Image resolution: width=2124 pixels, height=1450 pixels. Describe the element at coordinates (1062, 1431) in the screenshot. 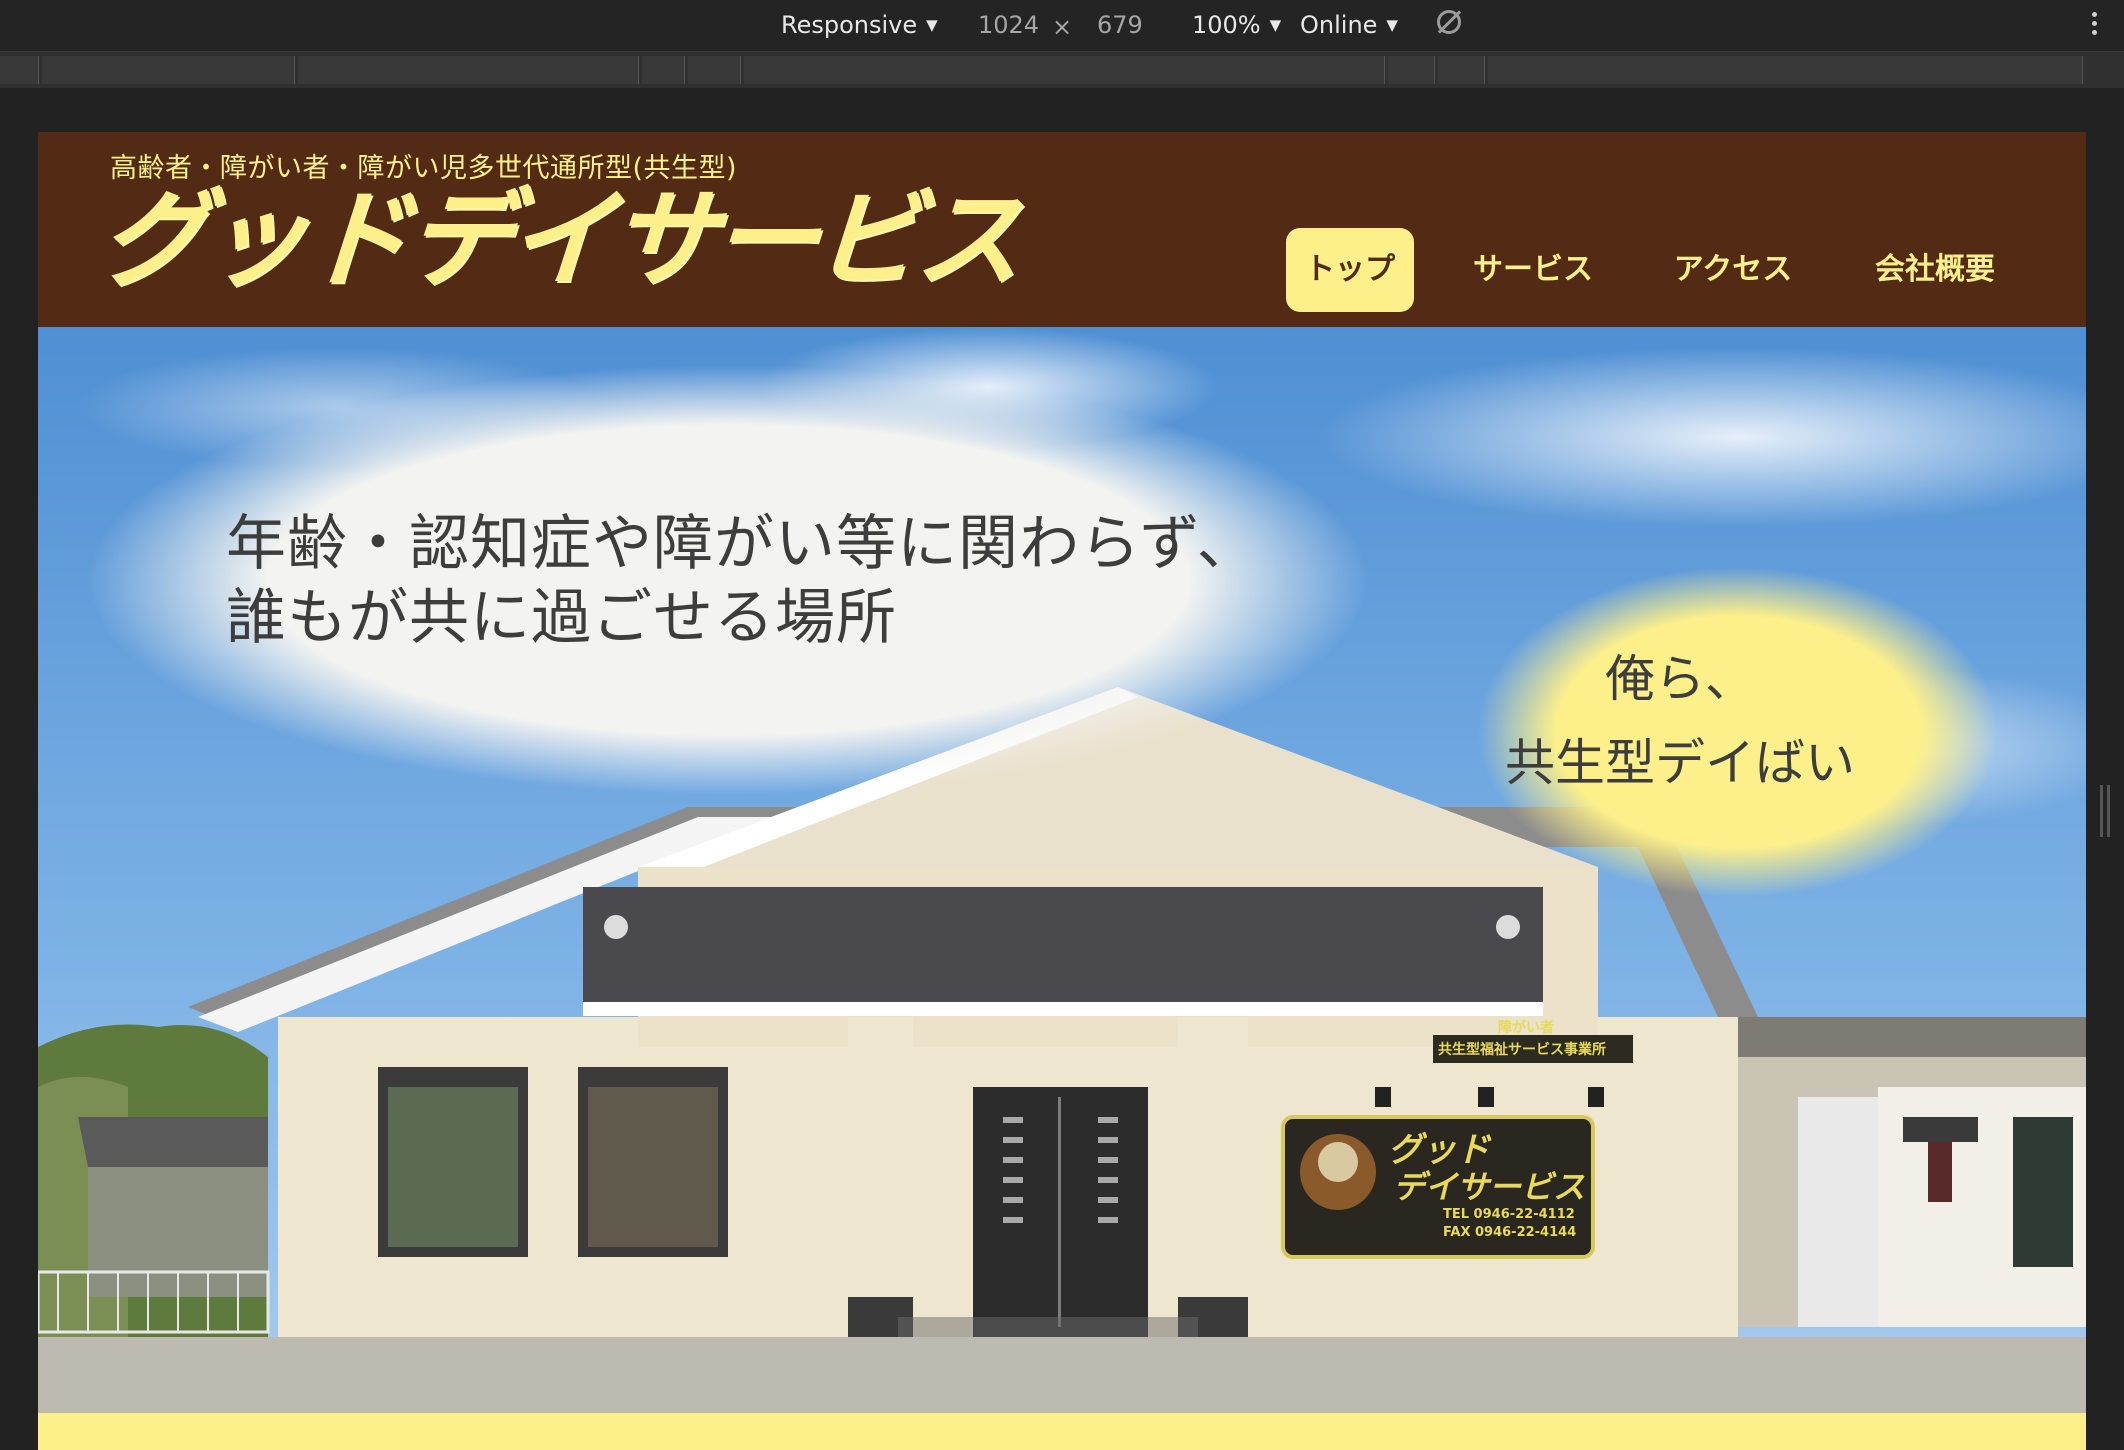

I see `content-strip` at that location.